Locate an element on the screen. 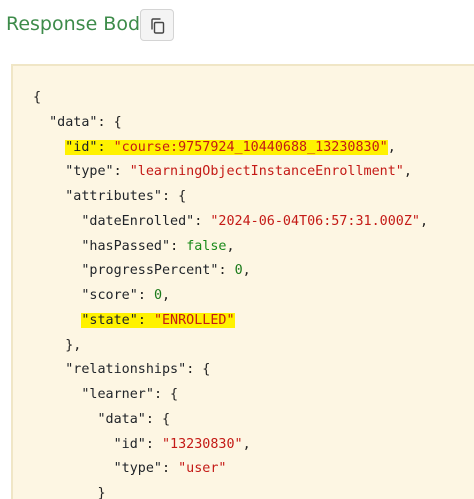 Image resolution: width=474 pixels, height=499 pixels. highlighted-text: "id": "course:9757924_10440688_13230830" is located at coordinates (226, 147).